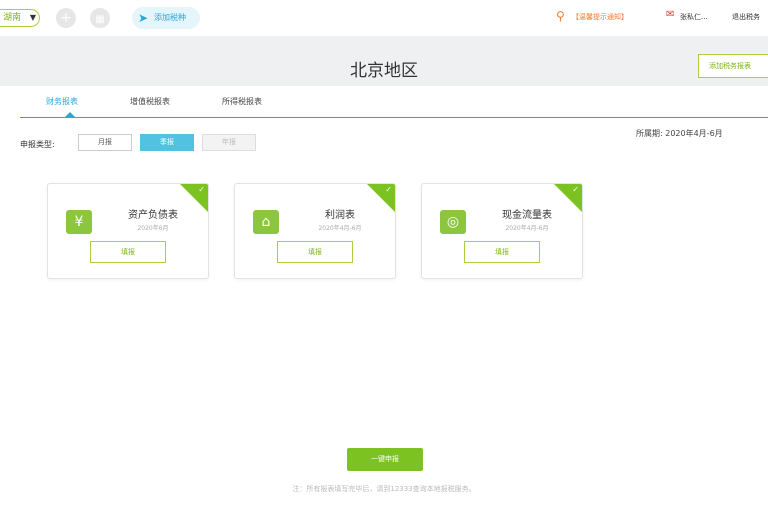  I want to click on logout-link: 退出税务, so click(746, 17).